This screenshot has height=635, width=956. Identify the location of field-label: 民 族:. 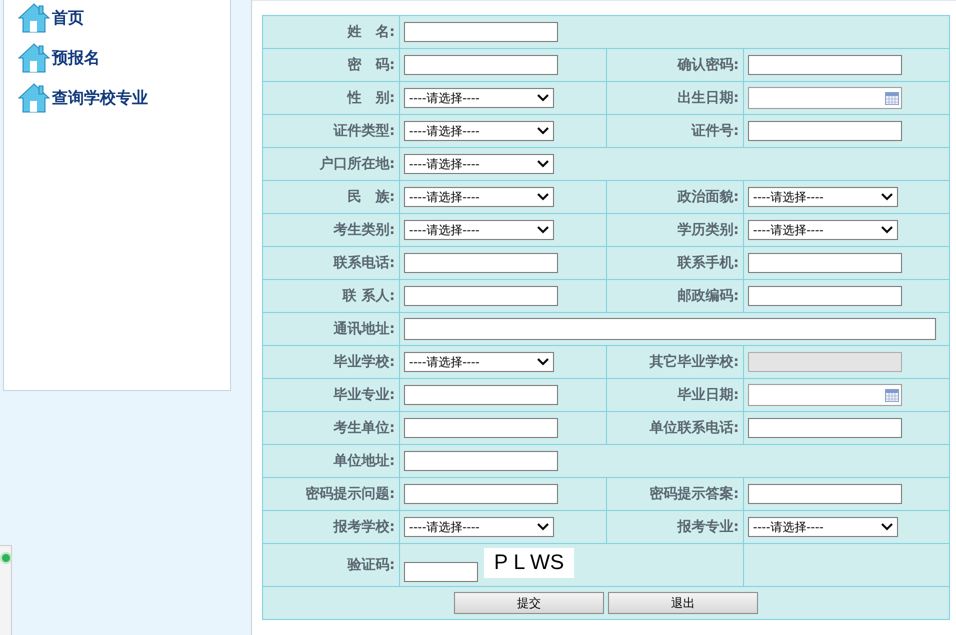
(371, 197).